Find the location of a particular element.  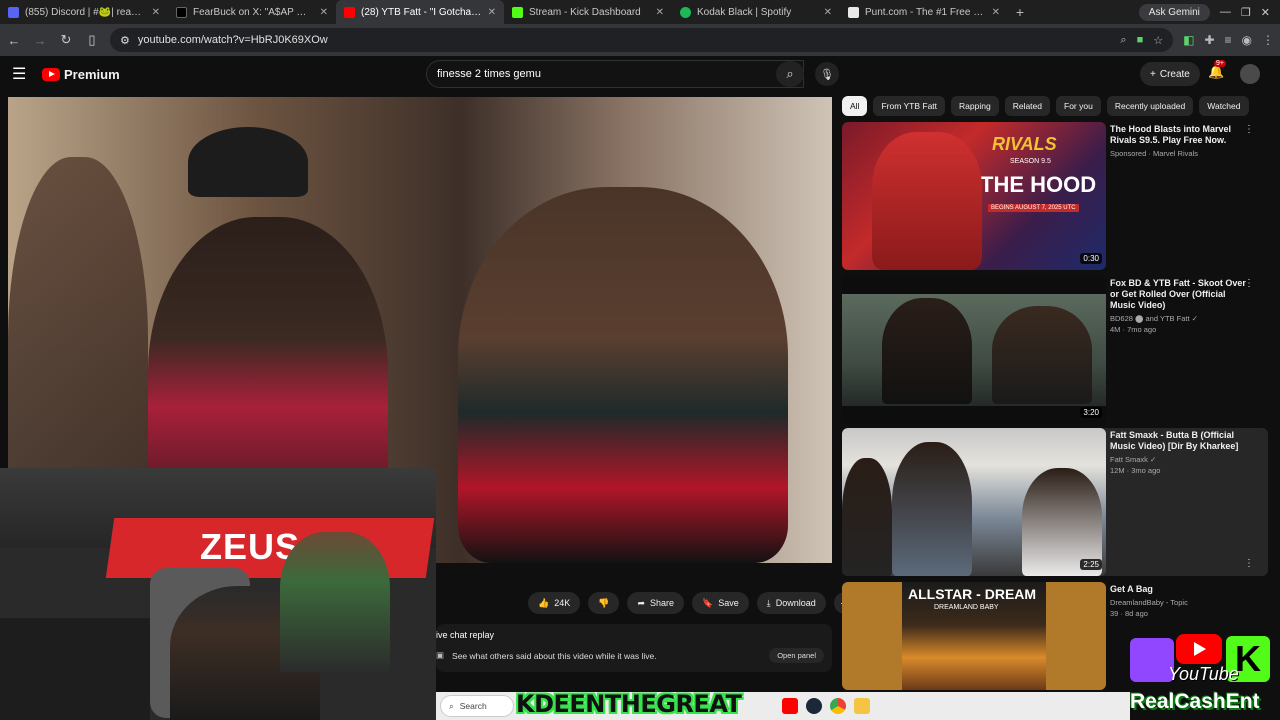

hamburger-menu-icon: ☰ is located at coordinates (22, 74).